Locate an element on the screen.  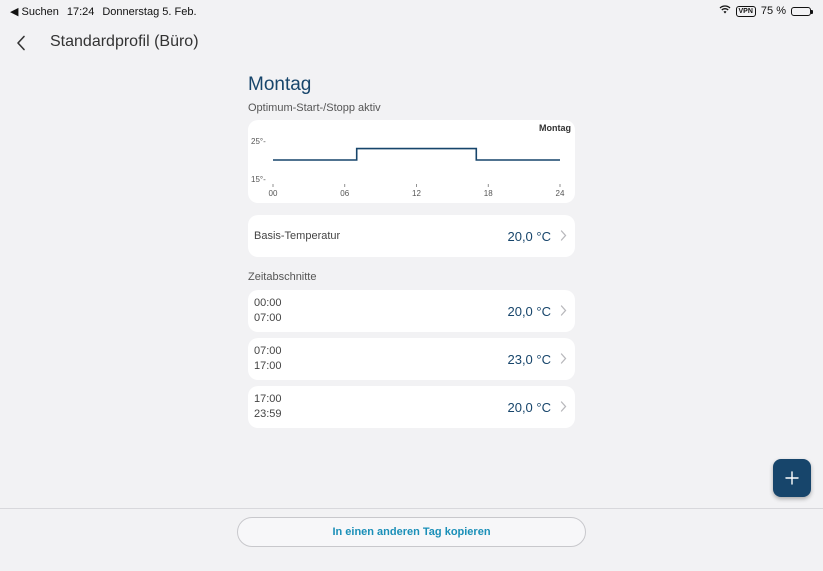
battery-percent: 75 % is located at coordinates (773, 11).